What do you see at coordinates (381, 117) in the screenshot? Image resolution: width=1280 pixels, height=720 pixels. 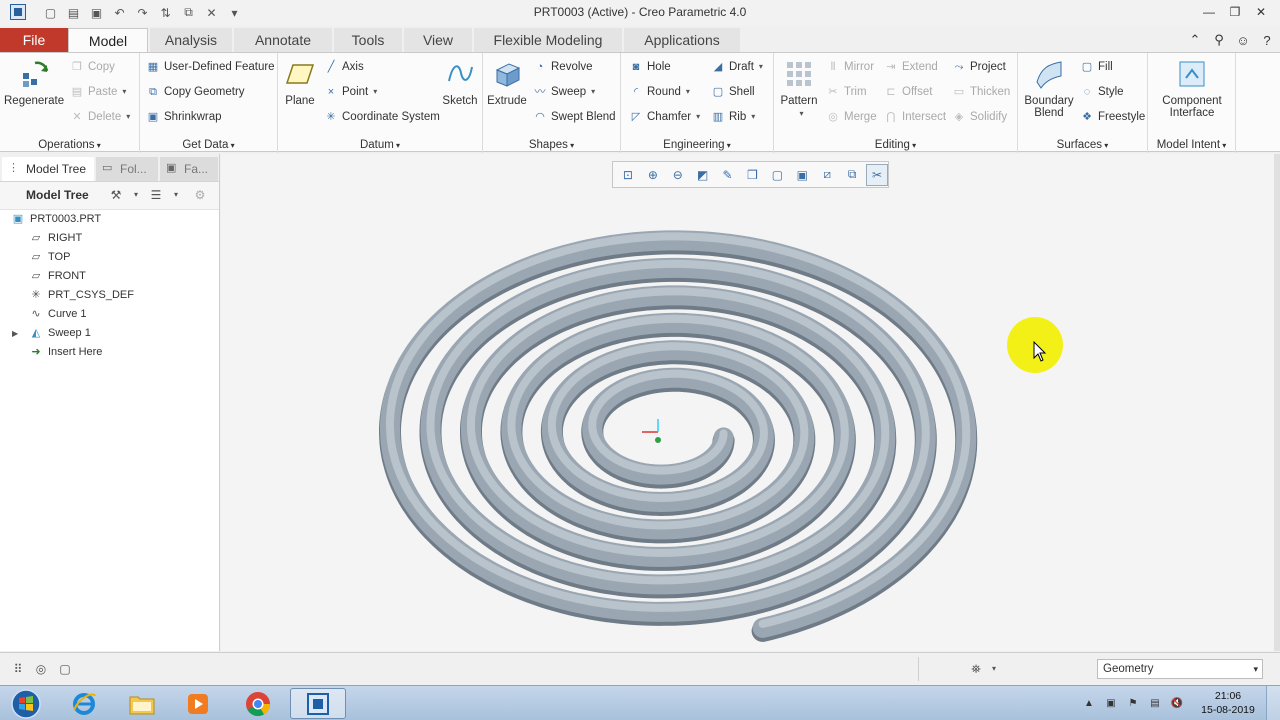 I see `coordinate-system-button: ✳ Coordinate System` at bounding box center [381, 117].